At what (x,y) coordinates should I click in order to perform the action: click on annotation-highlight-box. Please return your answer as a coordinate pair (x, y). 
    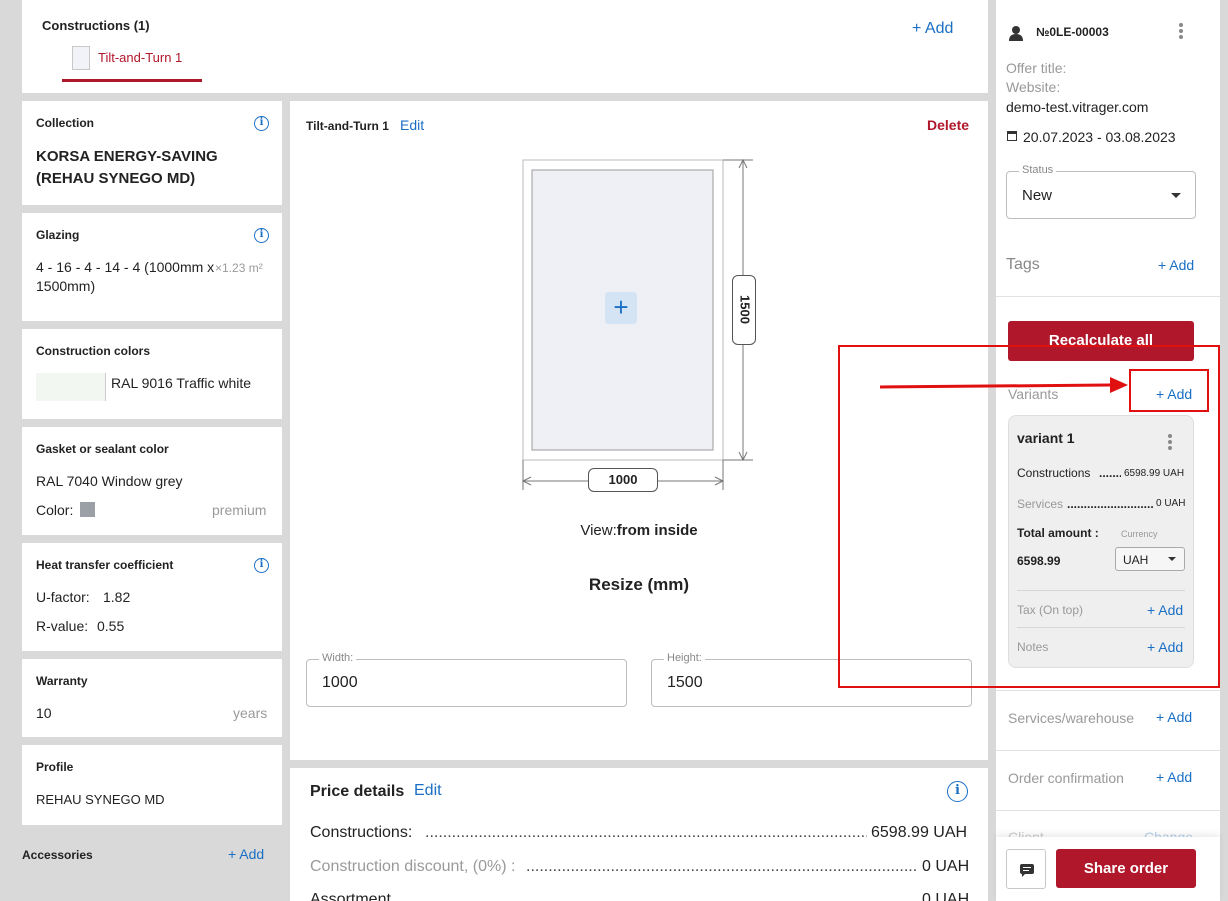
    Looking at the image, I should click on (1169, 390).